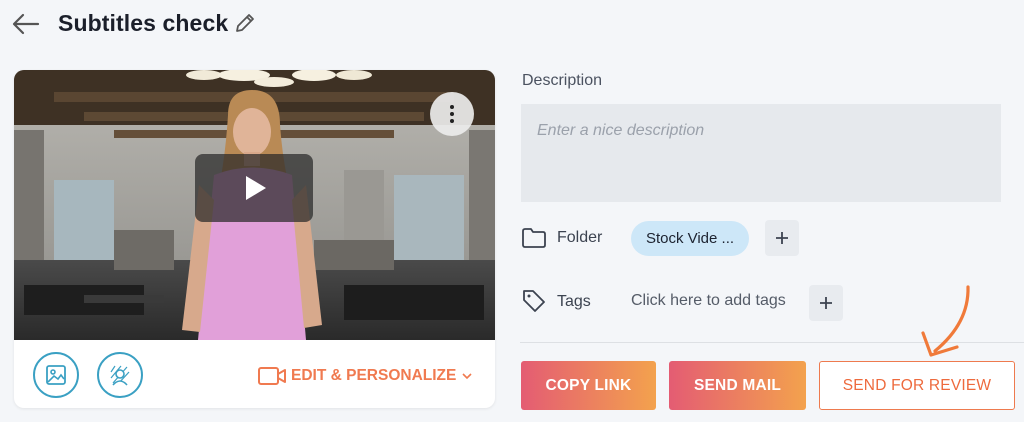  What do you see at coordinates (574, 301) in the screenshot?
I see `tags-label: Tags` at bounding box center [574, 301].